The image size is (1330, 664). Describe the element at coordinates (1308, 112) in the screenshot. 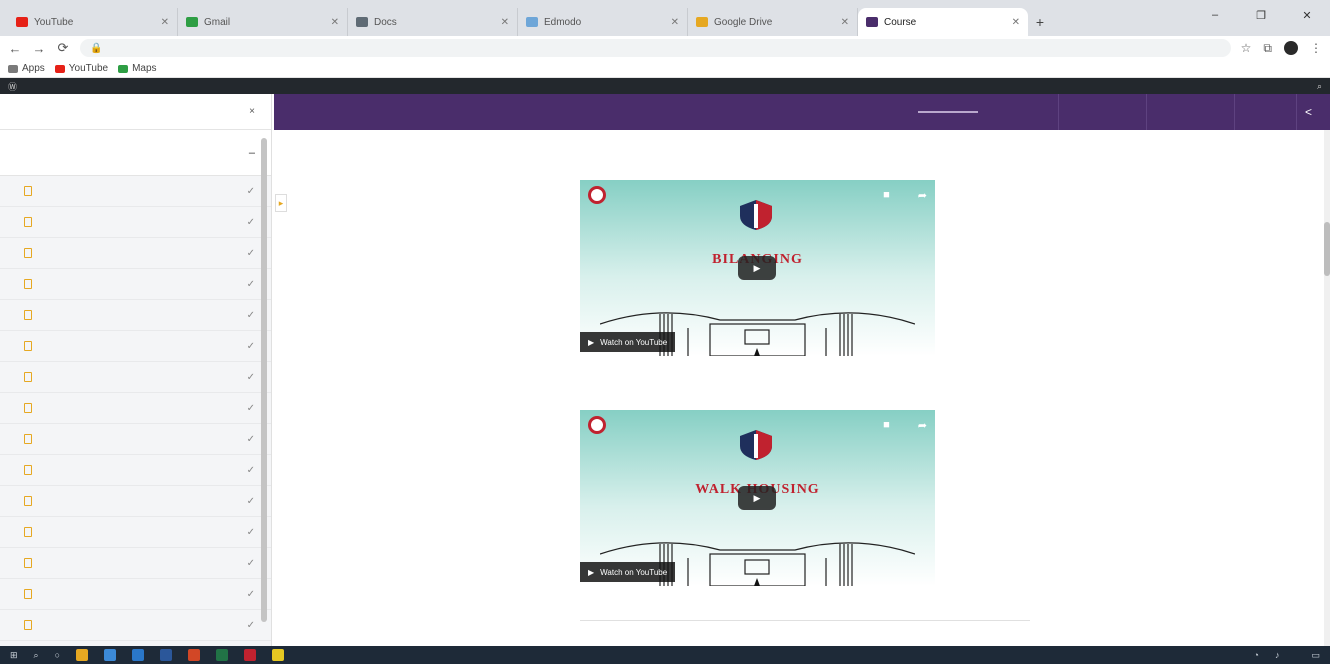

I see `prev-lesson-icon: <` at that location.